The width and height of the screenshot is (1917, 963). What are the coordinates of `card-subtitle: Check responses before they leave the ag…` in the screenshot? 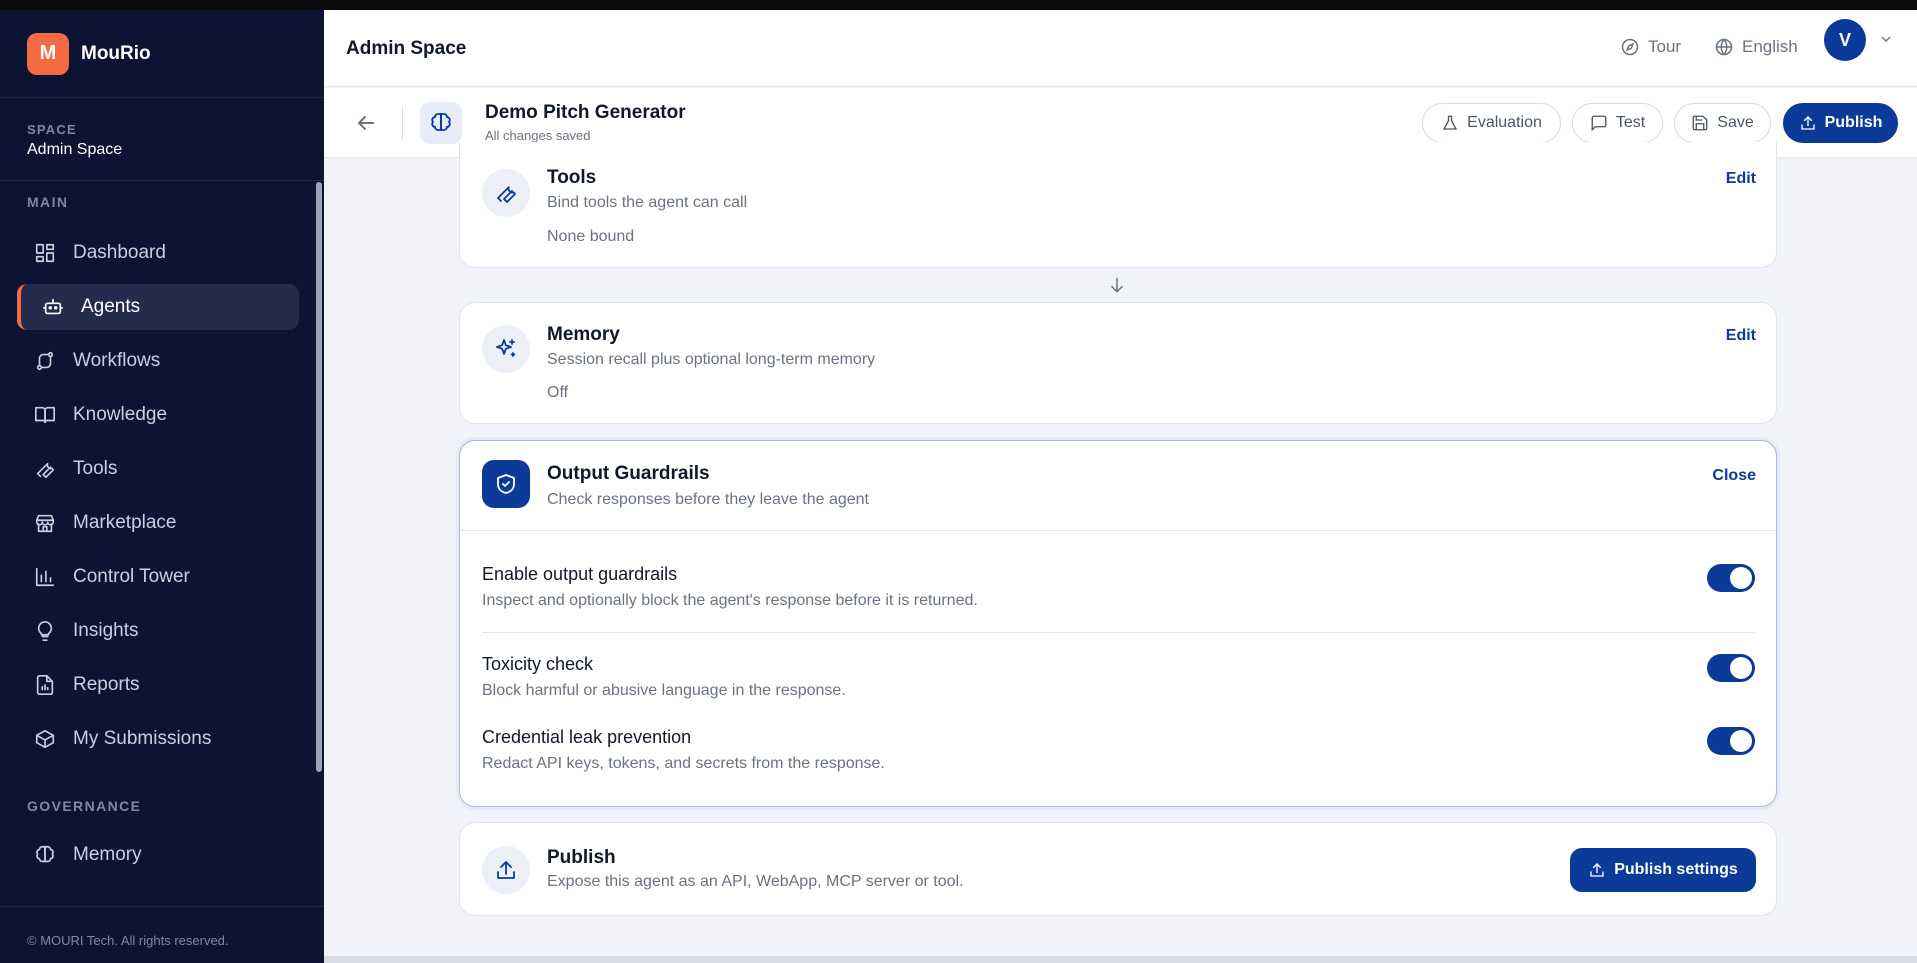 It's located at (708, 499).